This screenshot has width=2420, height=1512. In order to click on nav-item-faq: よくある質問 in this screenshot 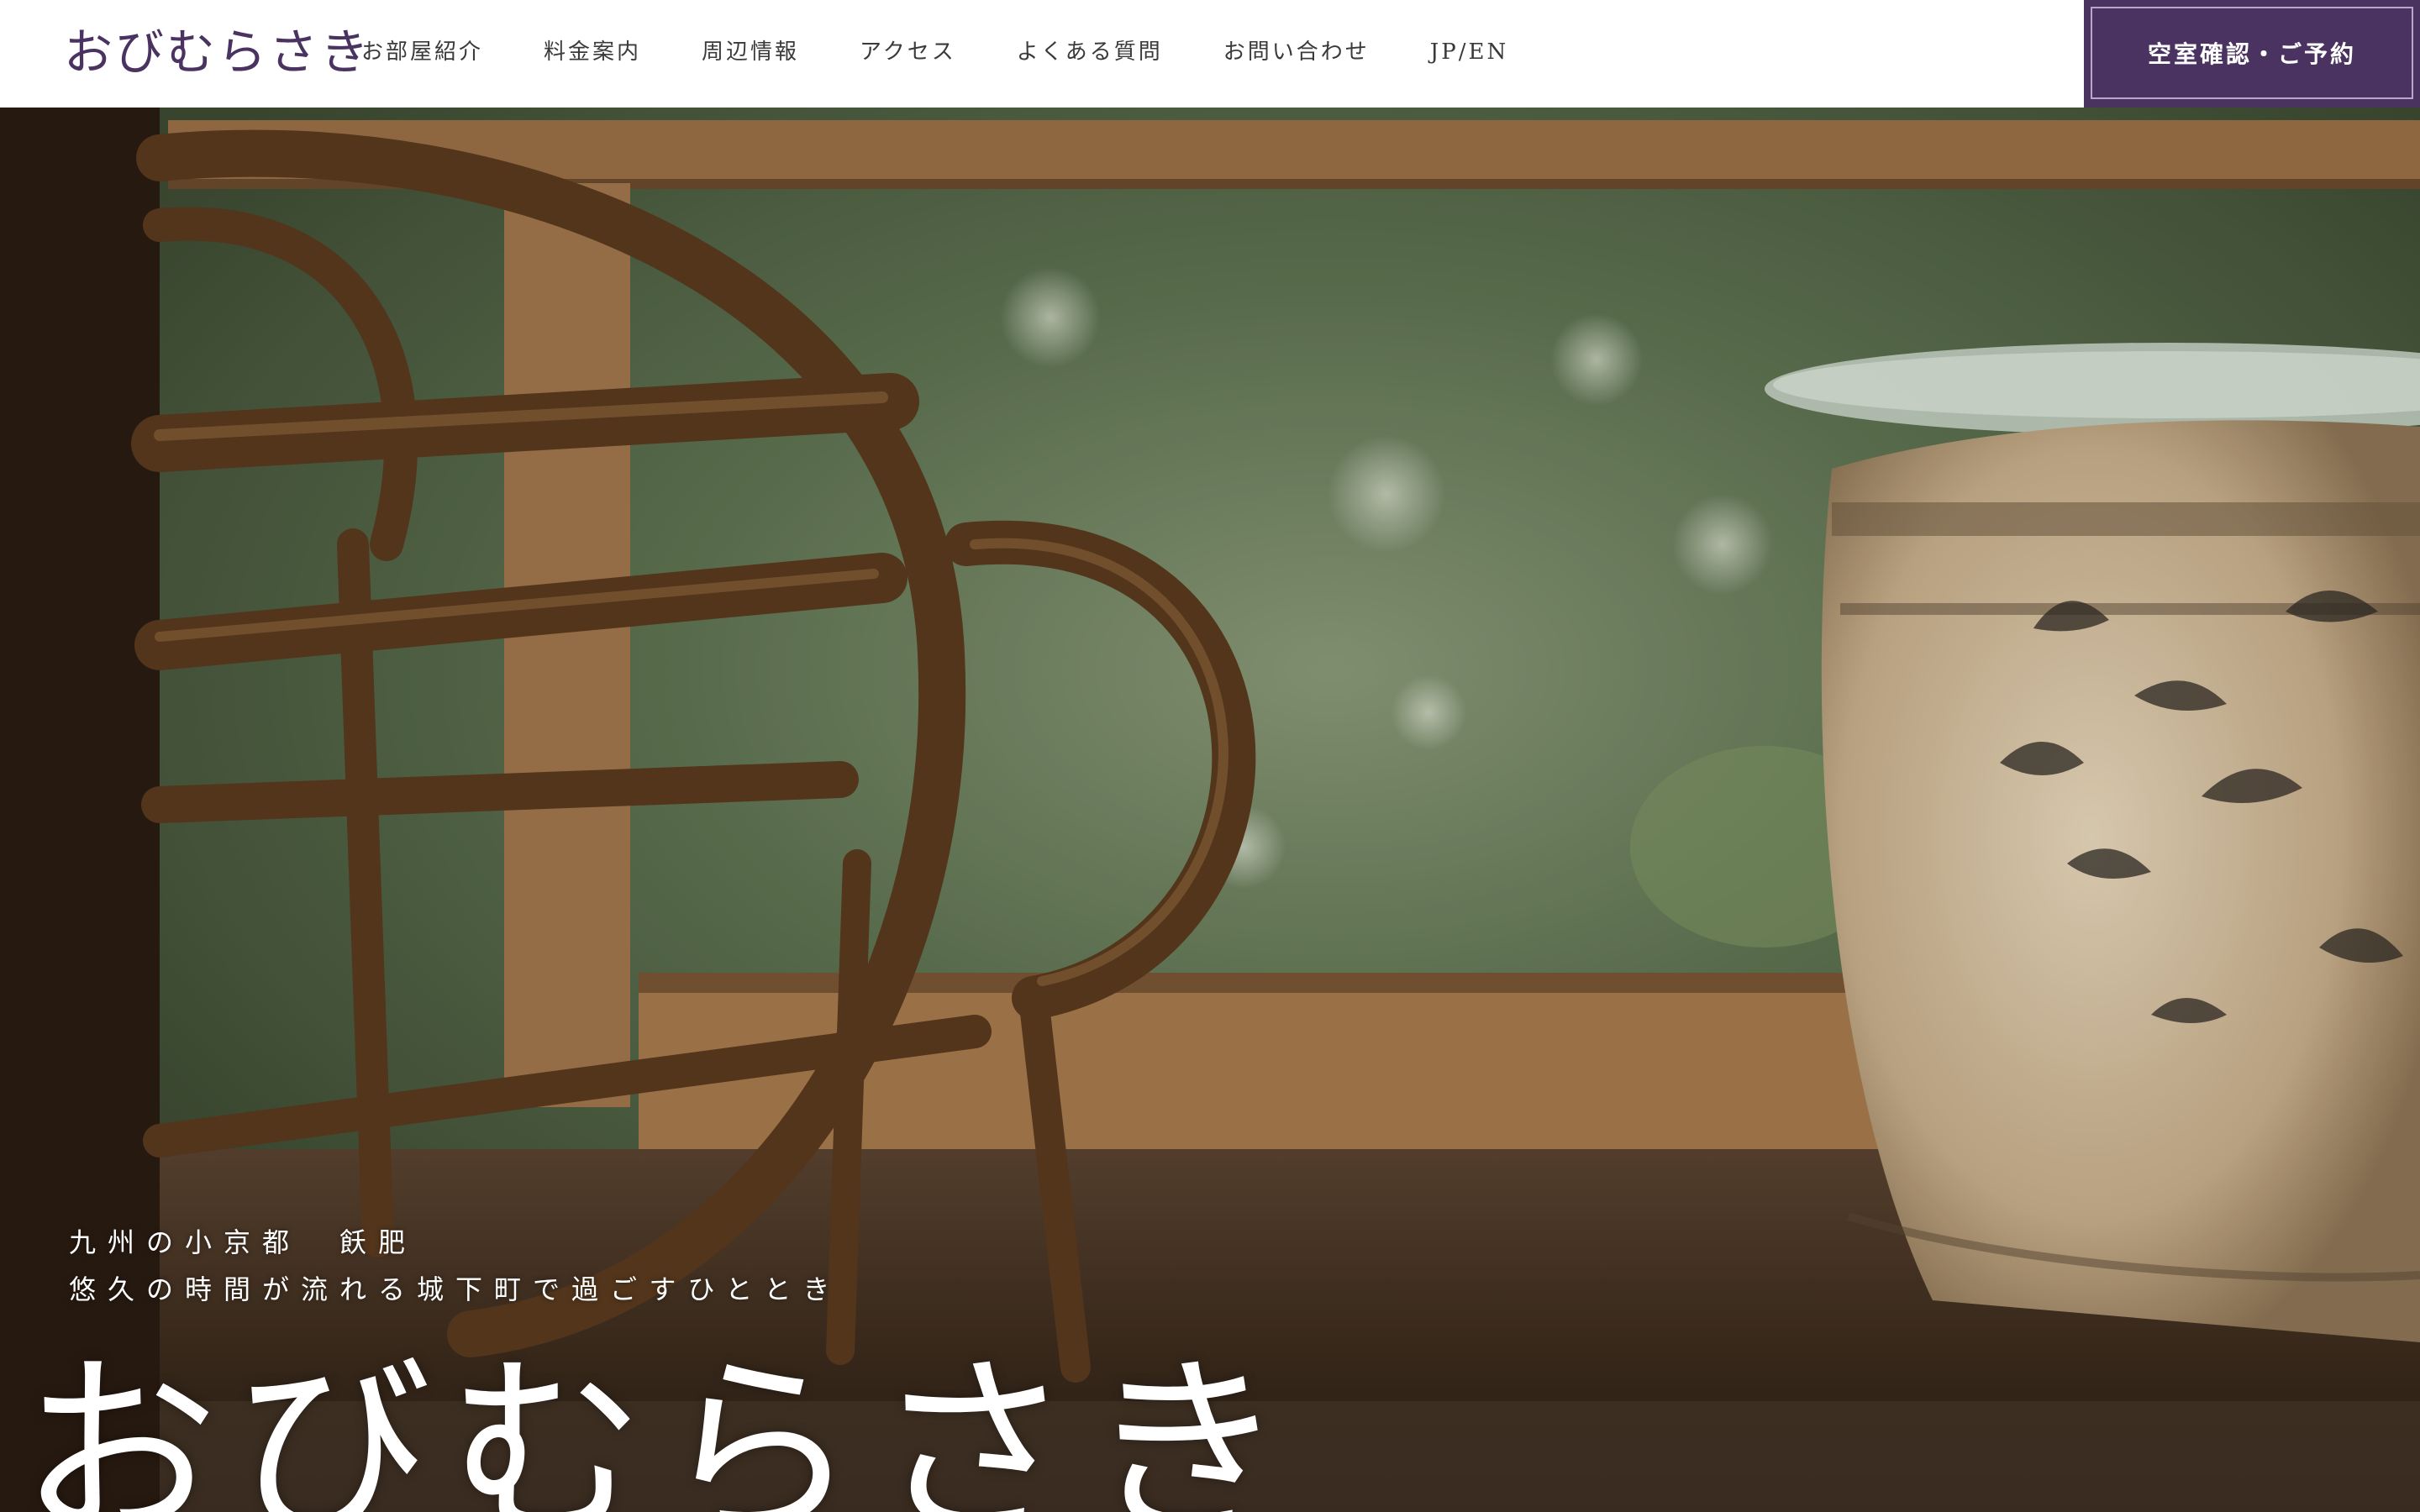, I will do `click(1090, 52)`.